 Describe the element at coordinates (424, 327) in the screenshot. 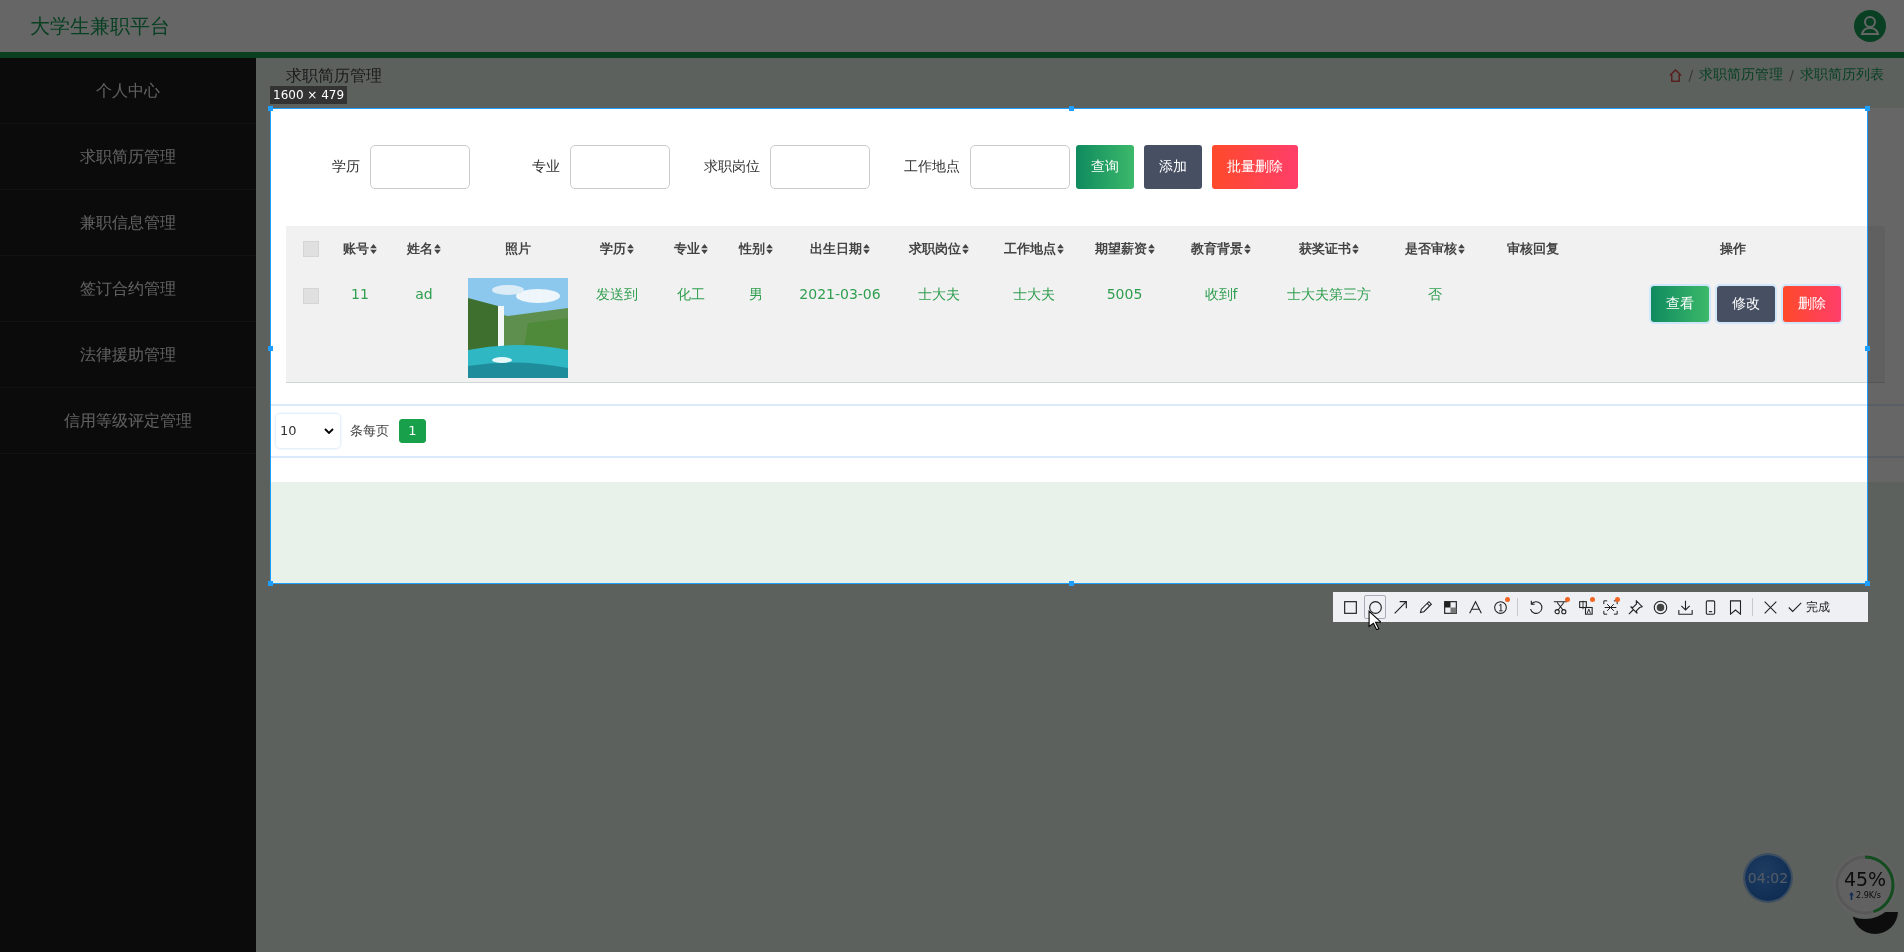

I see `table-cell: ad` at that location.